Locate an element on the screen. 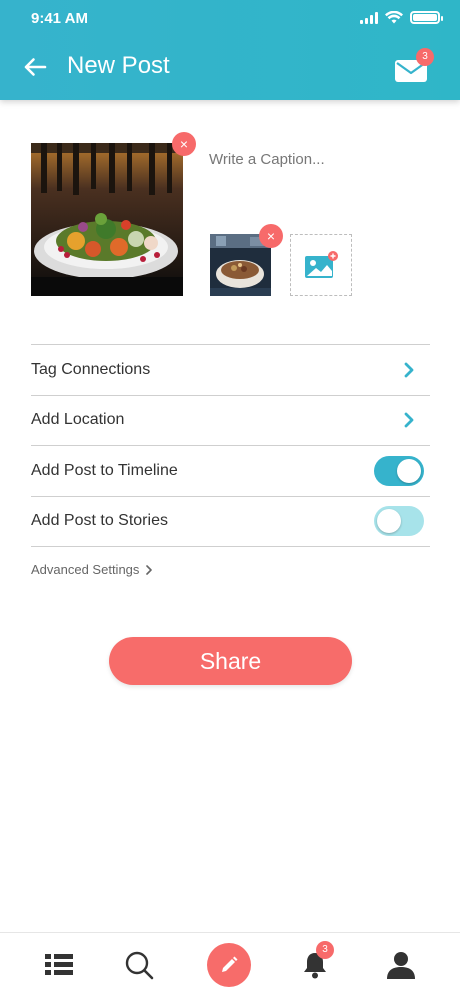 The image size is (460, 996). search-icon is located at coordinates (139, 965).